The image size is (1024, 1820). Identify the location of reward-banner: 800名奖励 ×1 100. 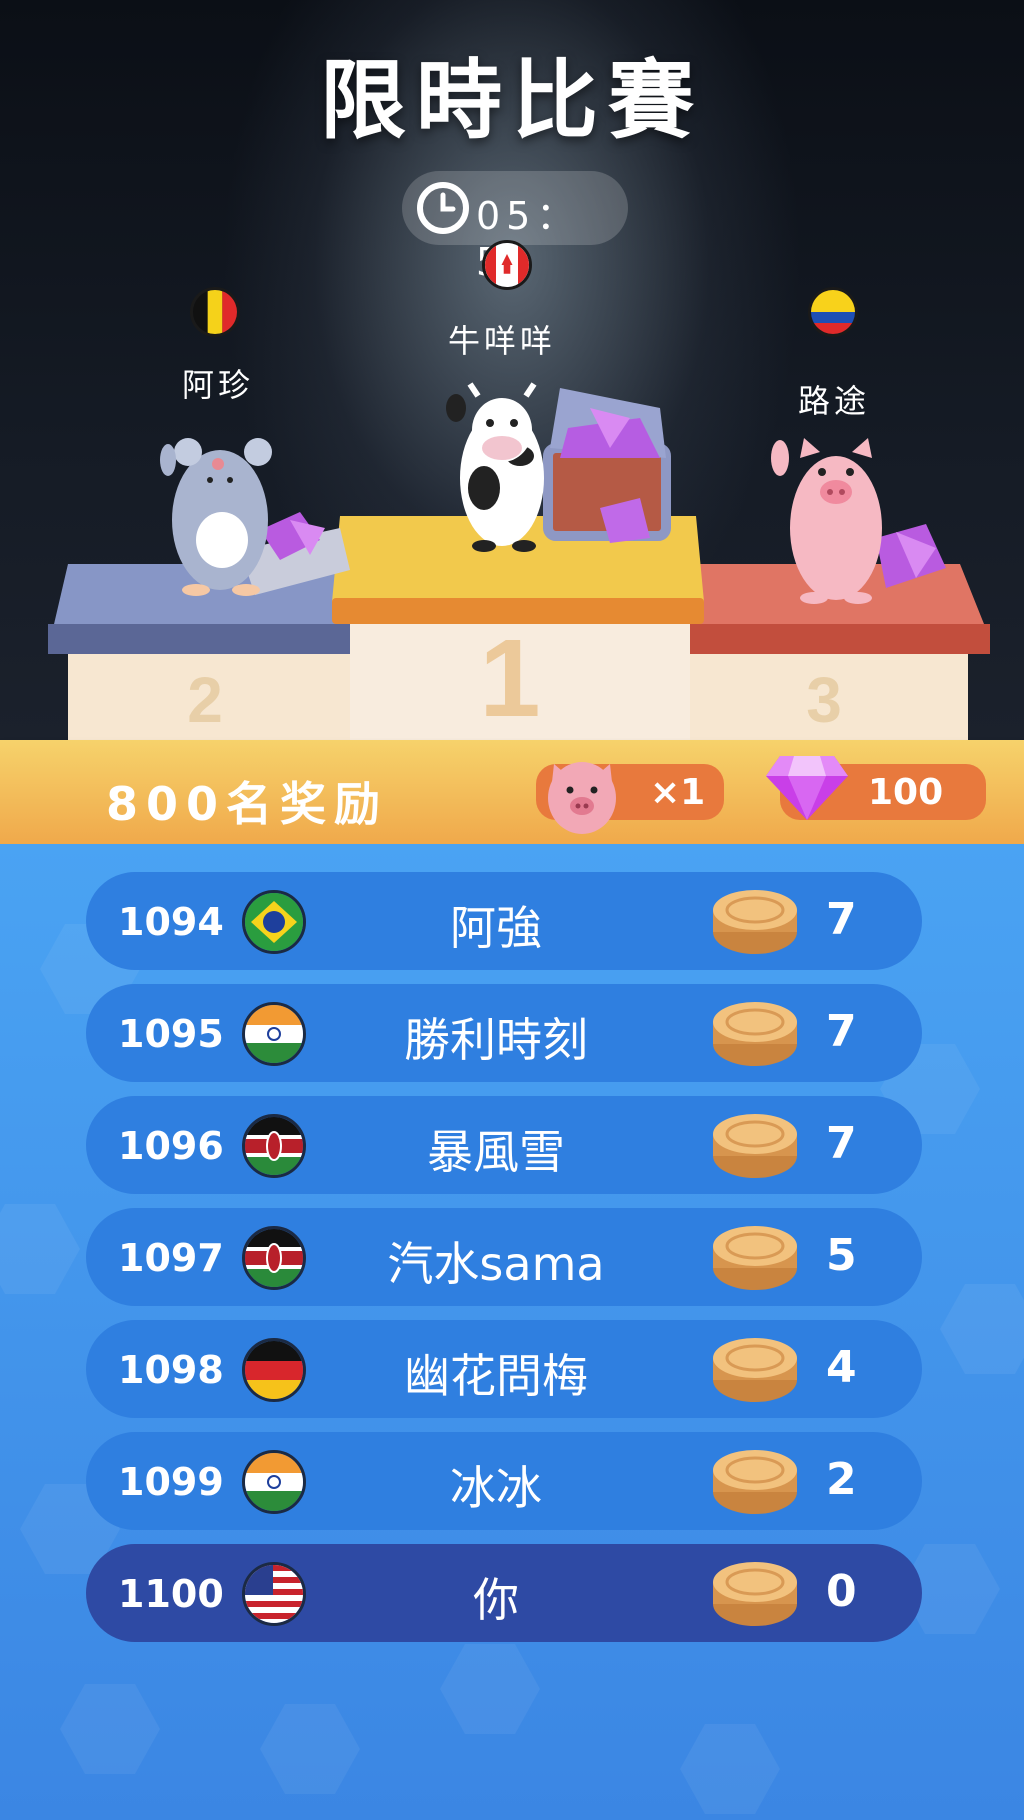
(512, 792).